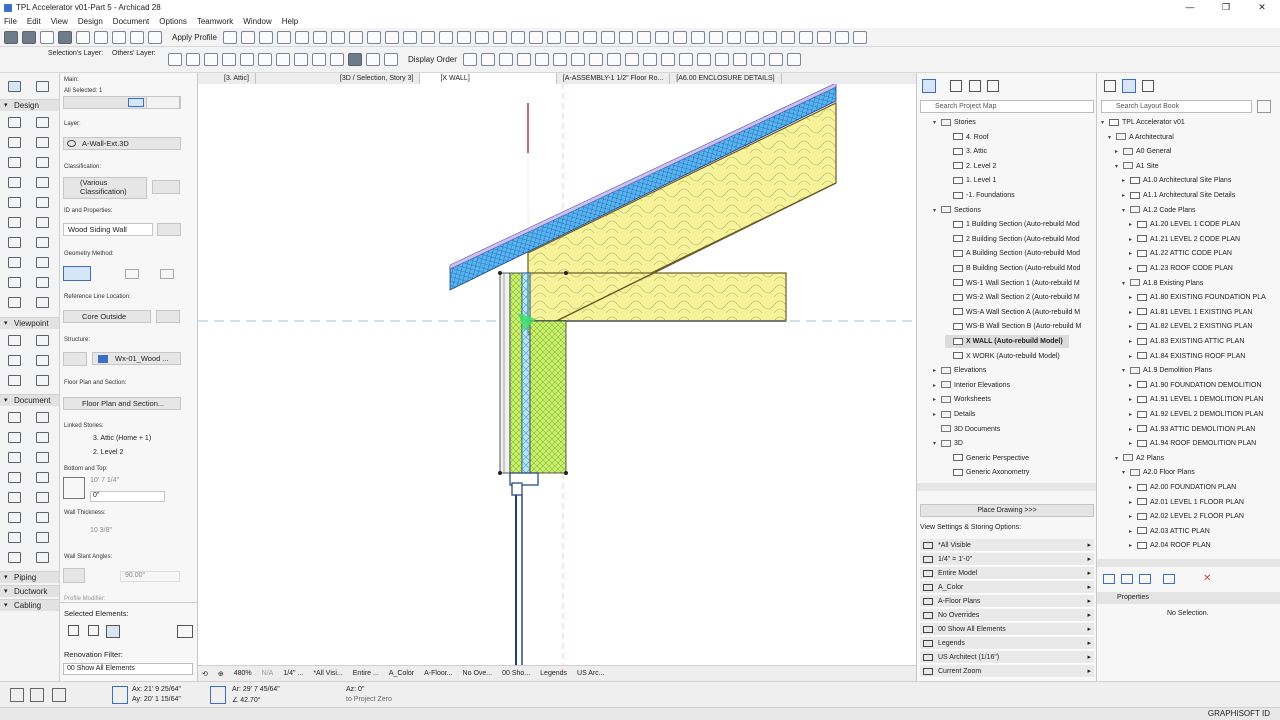 The width and height of the screenshot is (1280, 720). What do you see at coordinates (173, 21) in the screenshot?
I see `menu-options: Options` at bounding box center [173, 21].